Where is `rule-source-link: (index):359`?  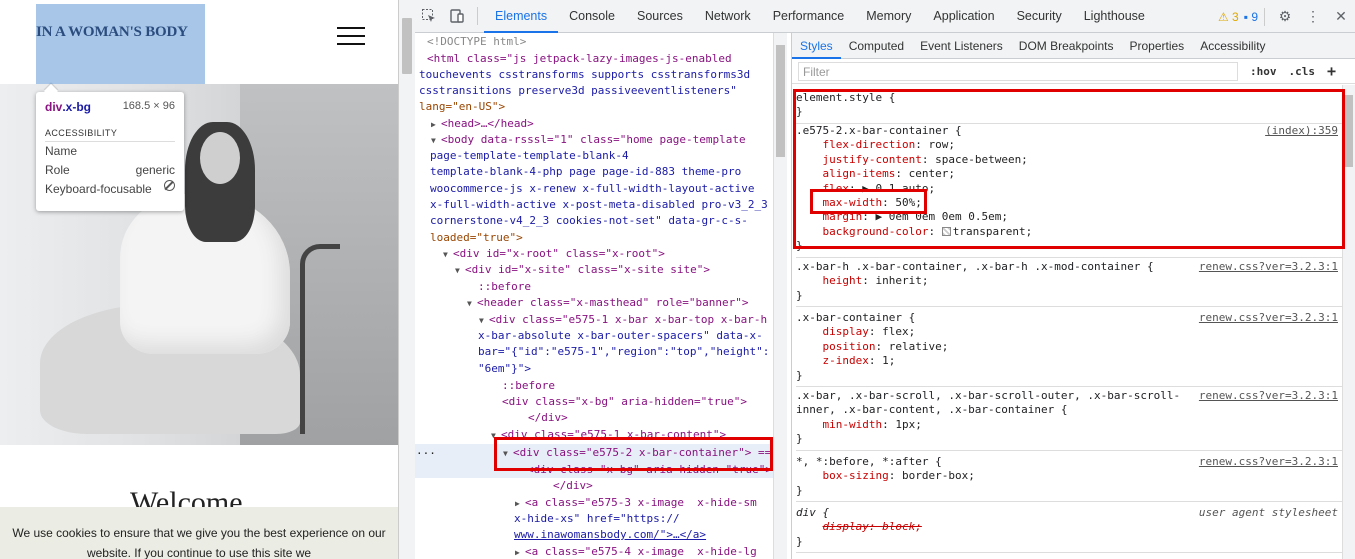
rule-source-link: (index):359 is located at coordinates (1301, 130).